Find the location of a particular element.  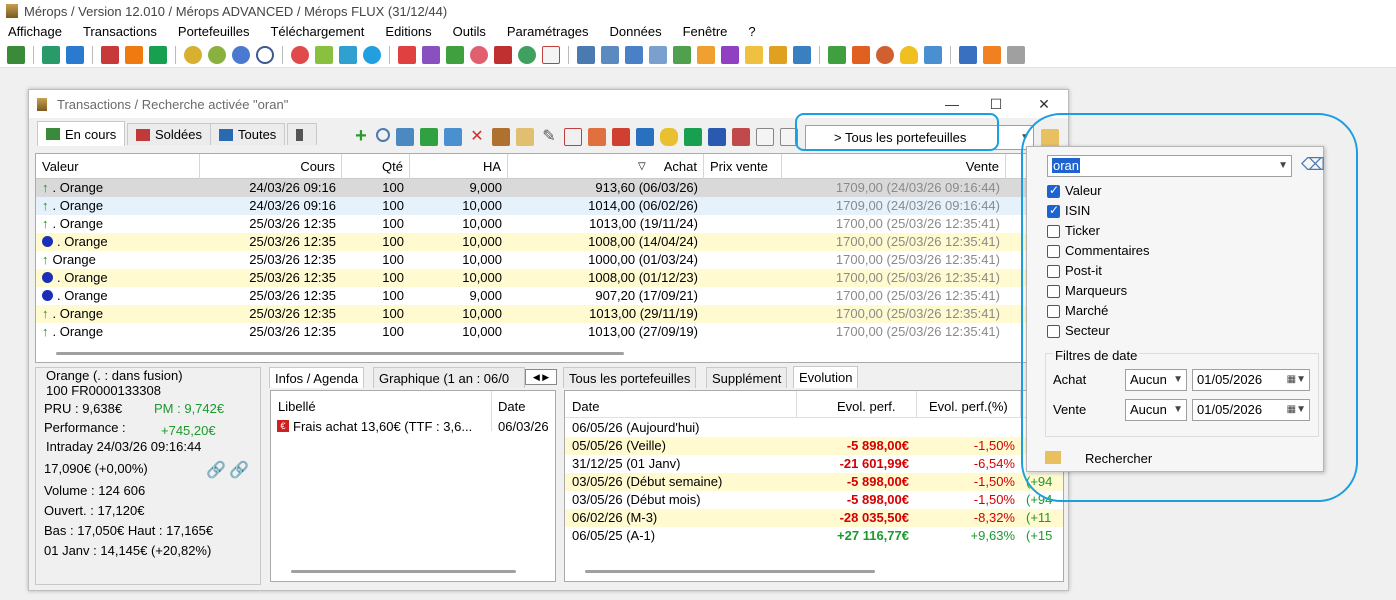

col-prix-vente: Prix vente is located at coordinates (743, 166).